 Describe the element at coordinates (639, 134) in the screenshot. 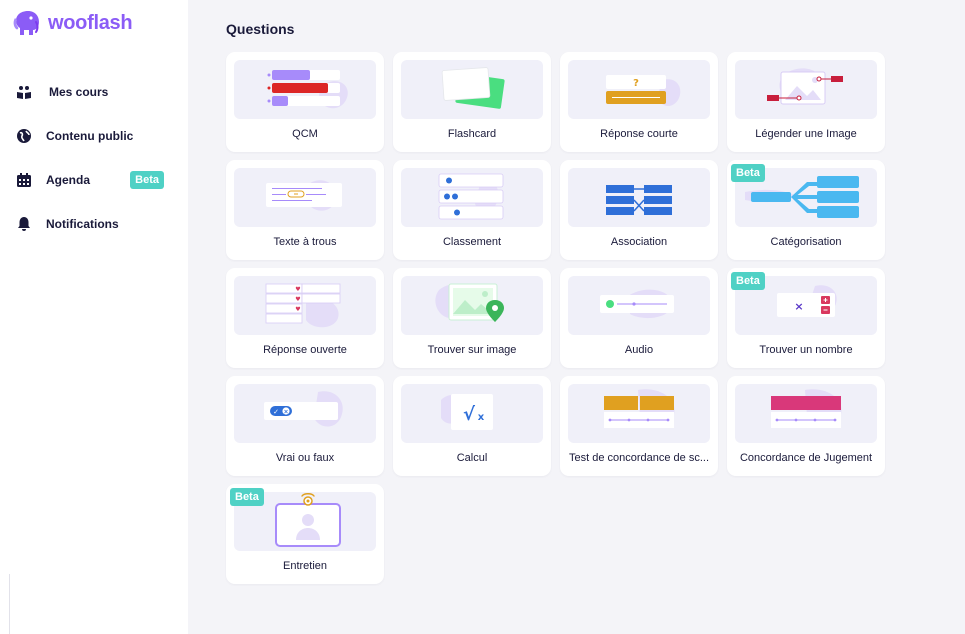

I see `card-label: Réponse courte` at that location.